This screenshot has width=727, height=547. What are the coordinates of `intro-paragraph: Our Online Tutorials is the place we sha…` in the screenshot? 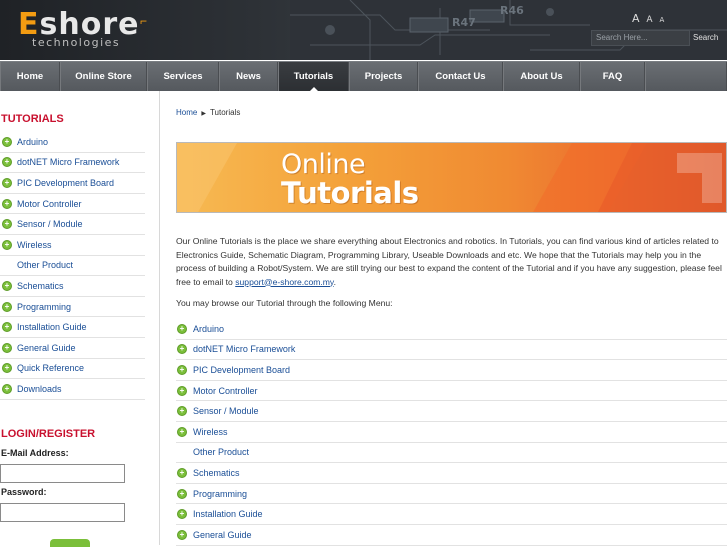 It's located at (449, 261).